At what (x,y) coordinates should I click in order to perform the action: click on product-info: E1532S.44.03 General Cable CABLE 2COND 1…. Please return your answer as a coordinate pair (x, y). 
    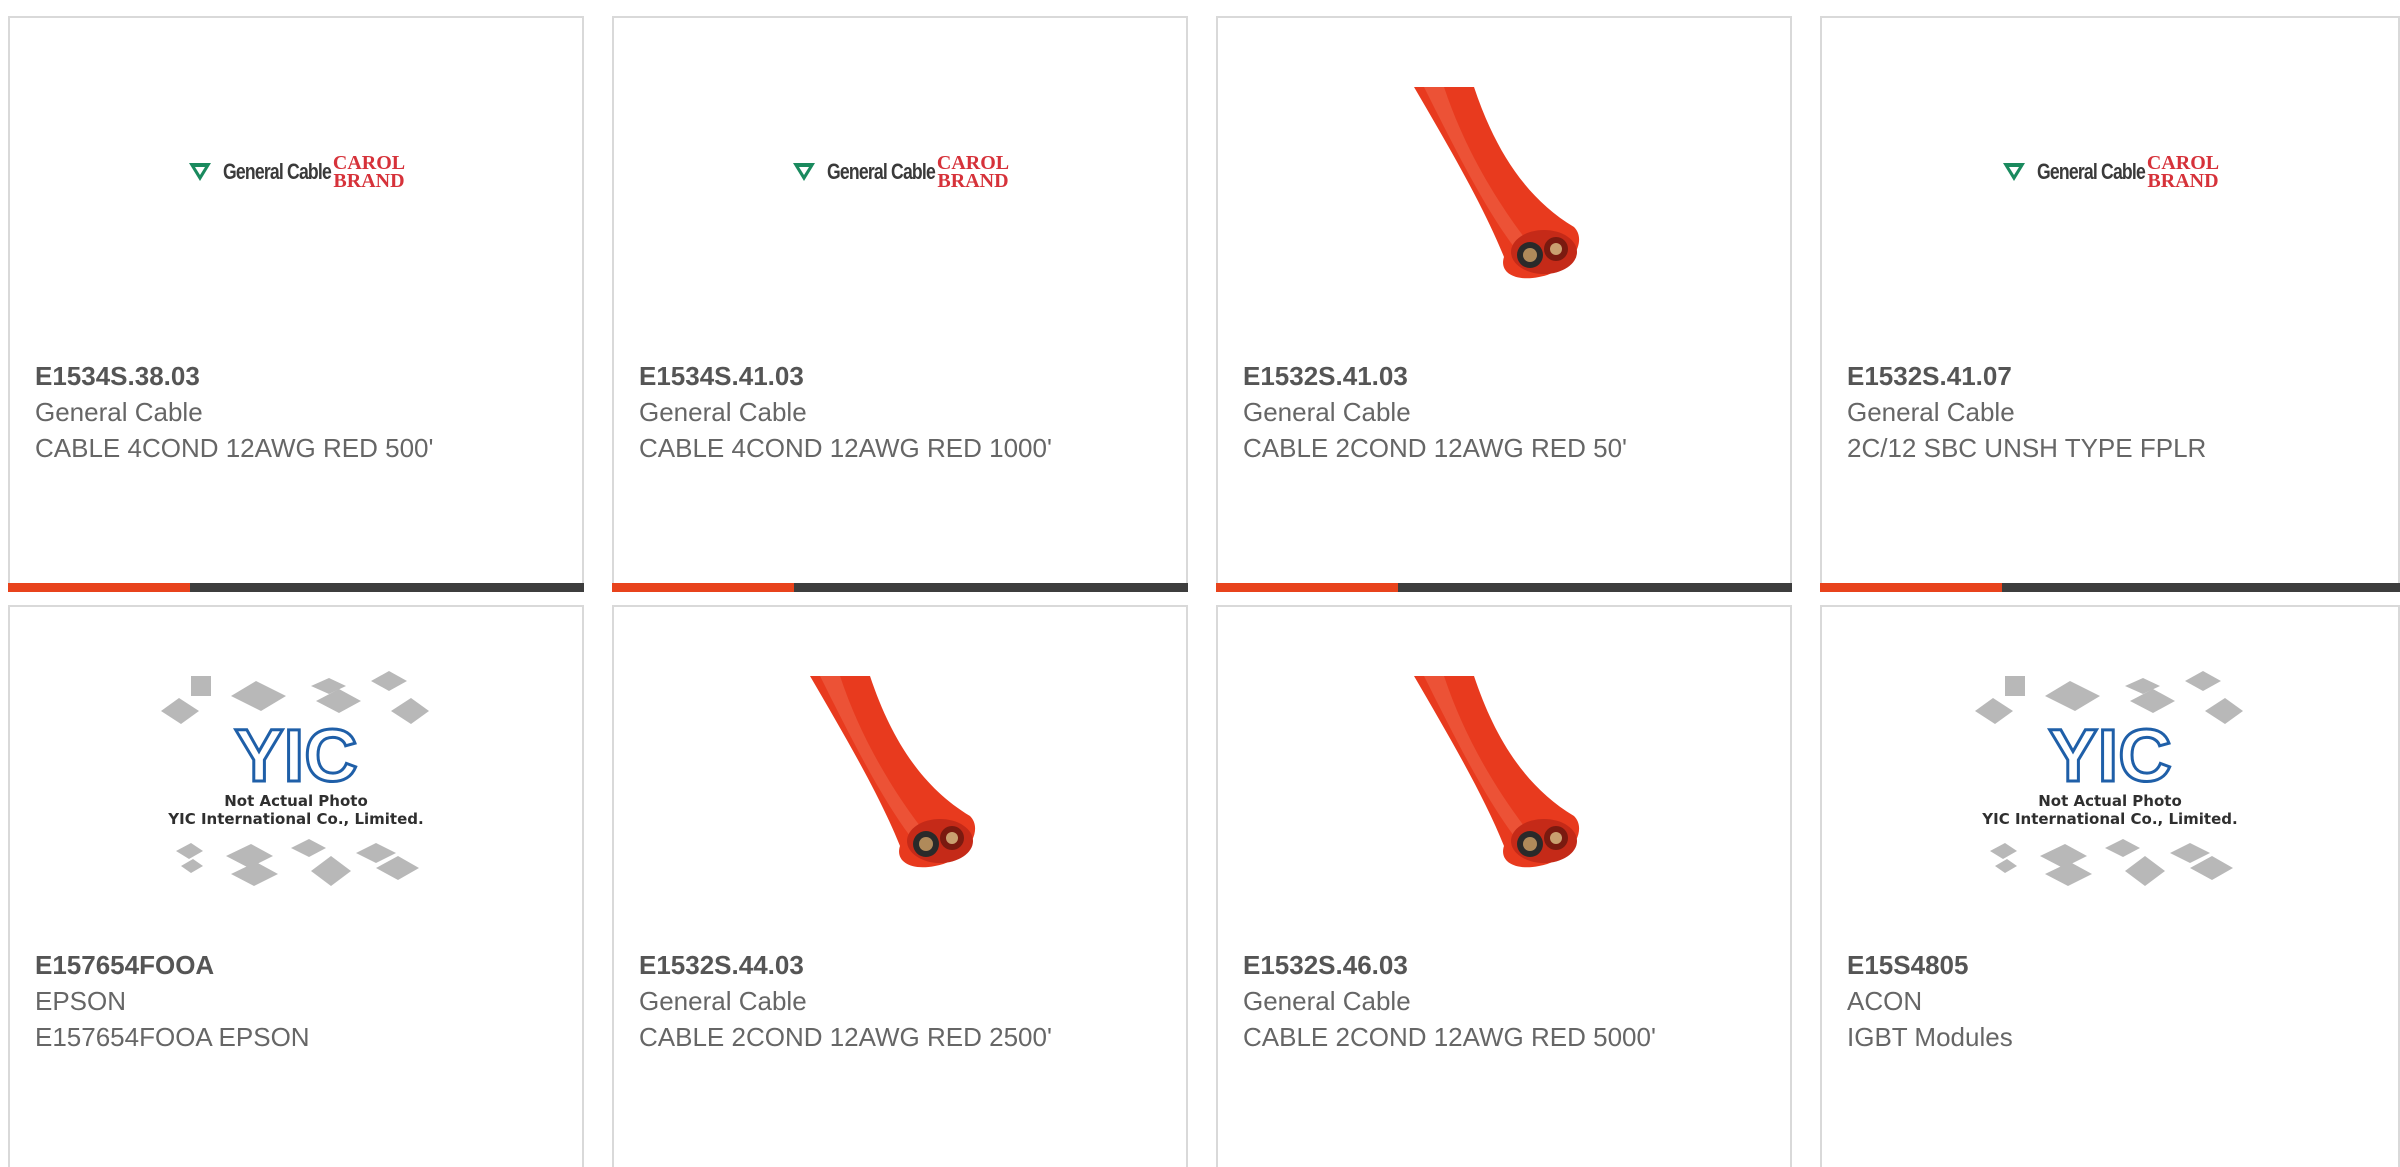
    Looking at the image, I should click on (849, 1001).